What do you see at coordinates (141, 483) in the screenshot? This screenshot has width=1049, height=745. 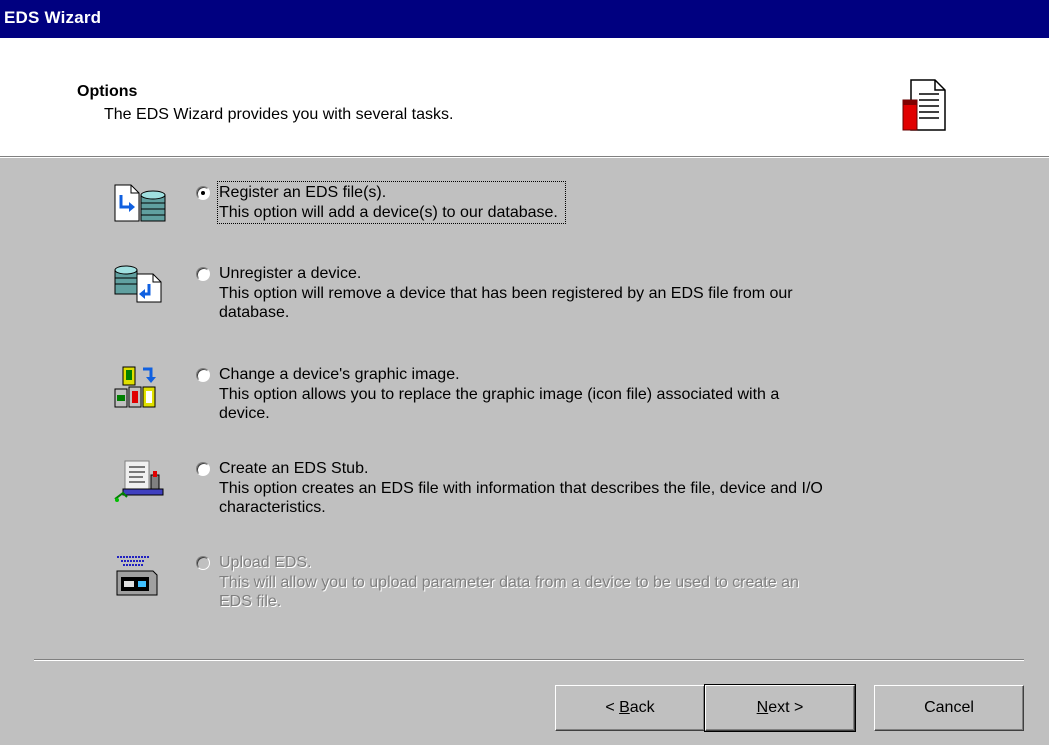 I see `create-stub-icon` at bounding box center [141, 483].